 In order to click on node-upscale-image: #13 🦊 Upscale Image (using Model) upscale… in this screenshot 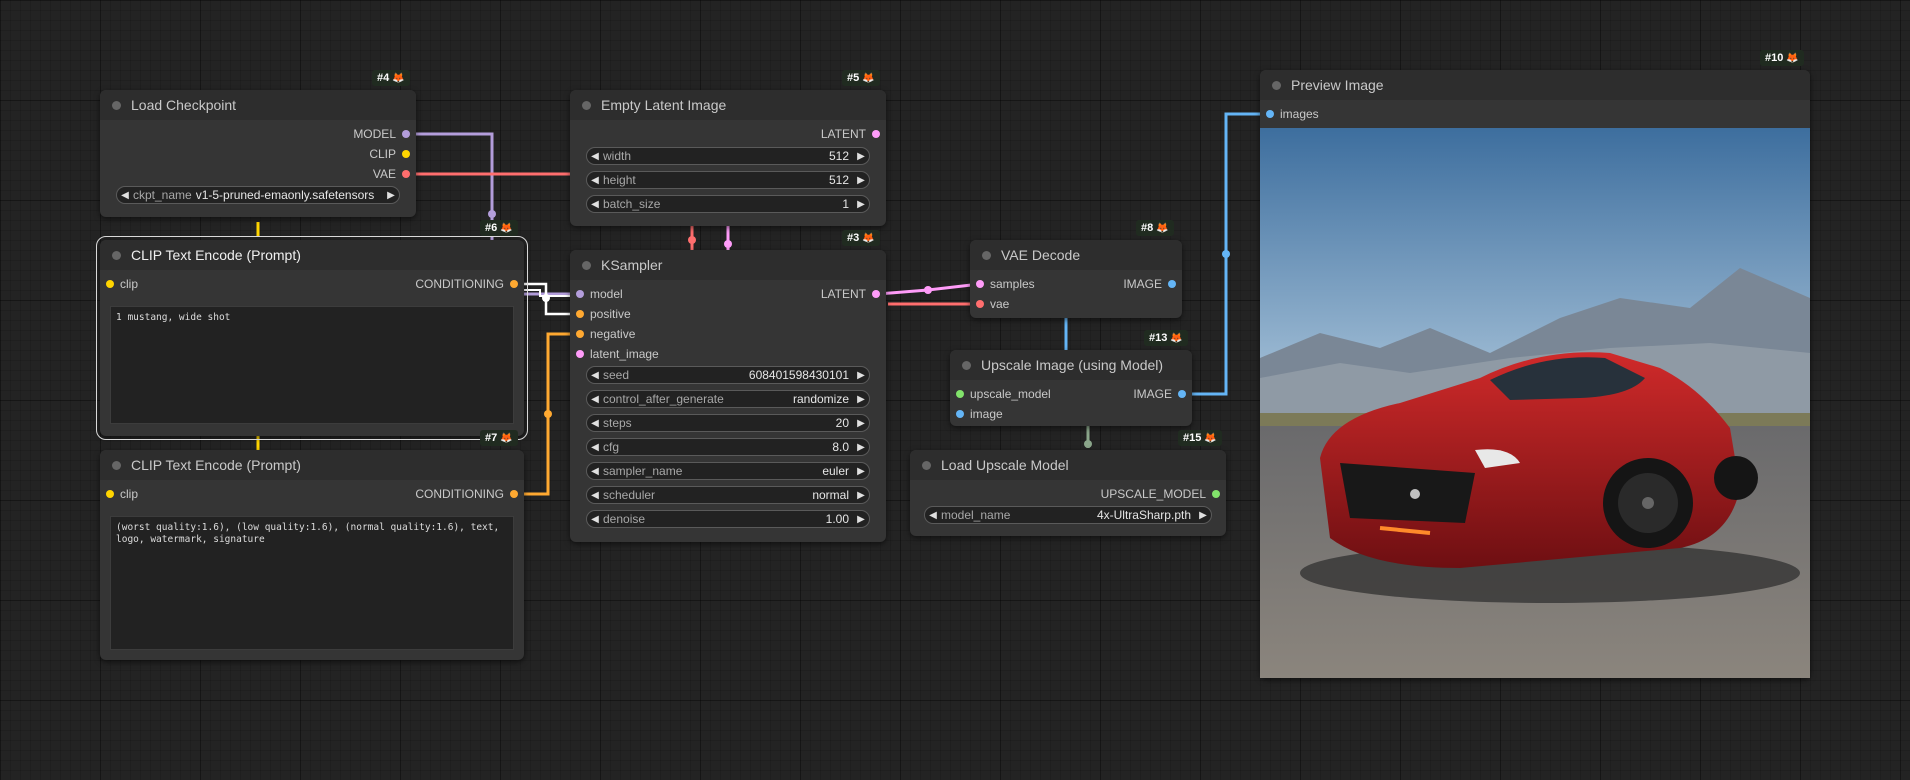, I will do `click(1071, 378)`.